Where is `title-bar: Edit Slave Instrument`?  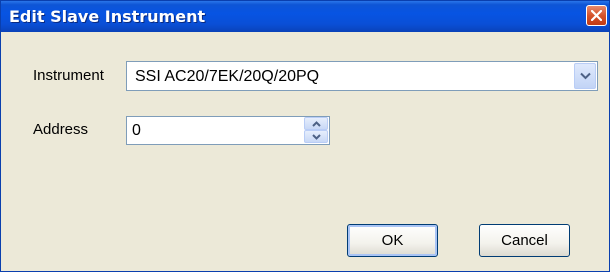
title-bar: Edit Slave Instrument is located at coordinates (305, 16).